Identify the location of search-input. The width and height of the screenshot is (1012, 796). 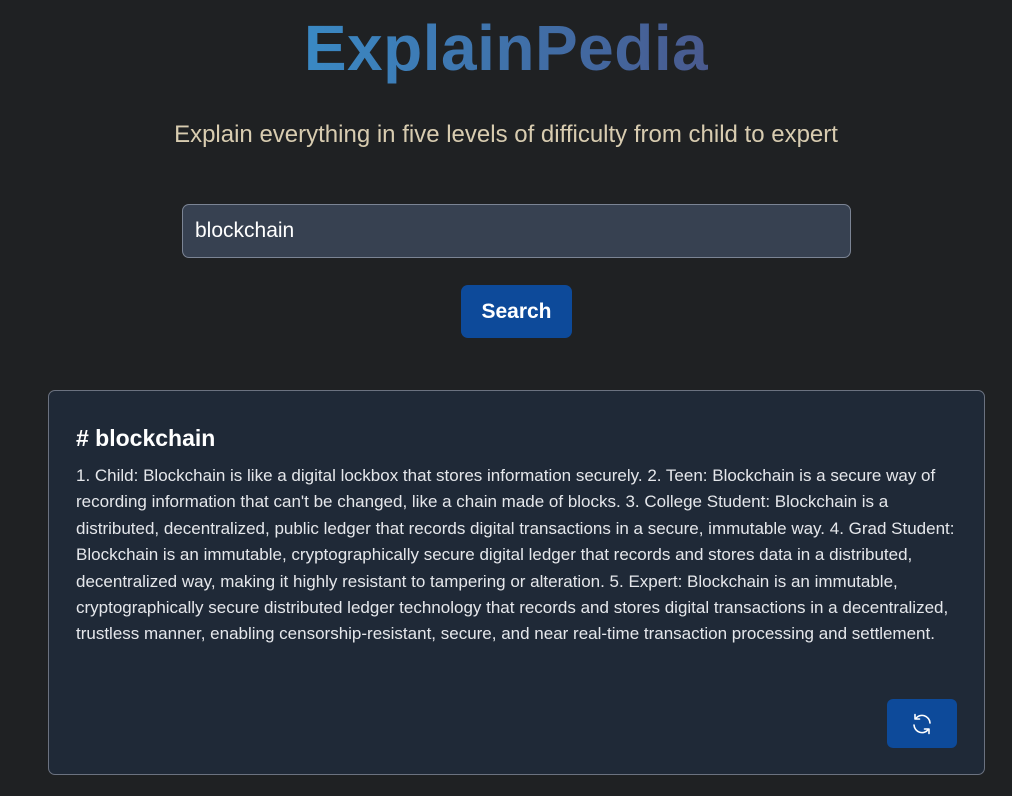
(516, 231).